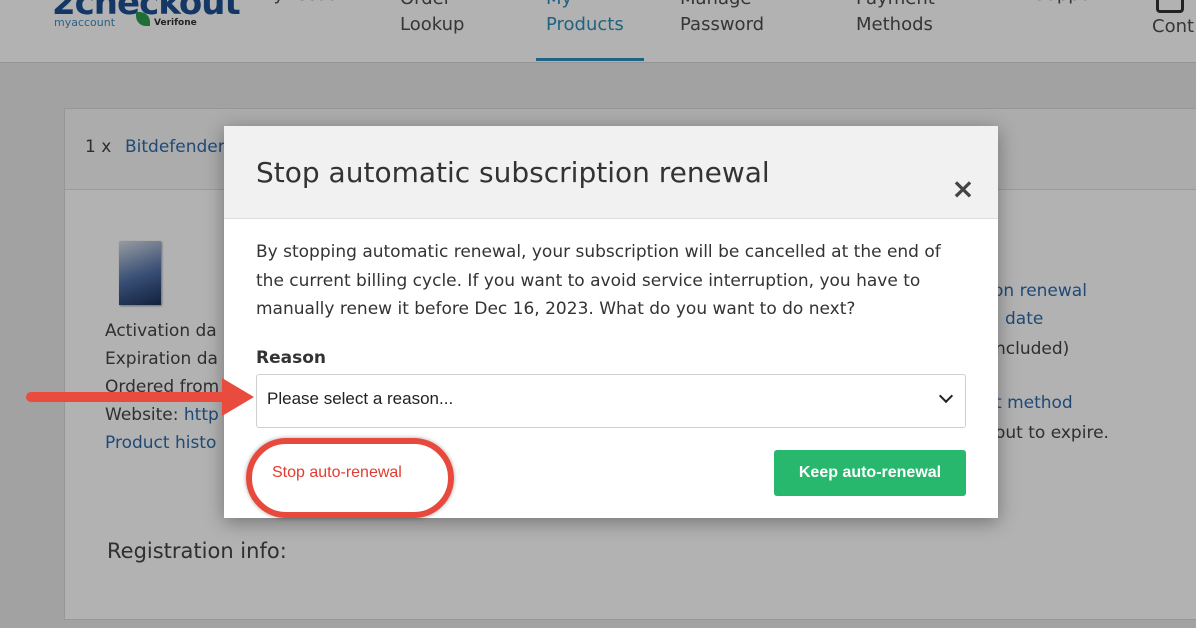 The width and height of the screenshot is (1196, 628). What do you see at coordinates (238, 397) in the screenshot?
I see `pointer-arrow-head-icon` at bounding box center [238, 397].